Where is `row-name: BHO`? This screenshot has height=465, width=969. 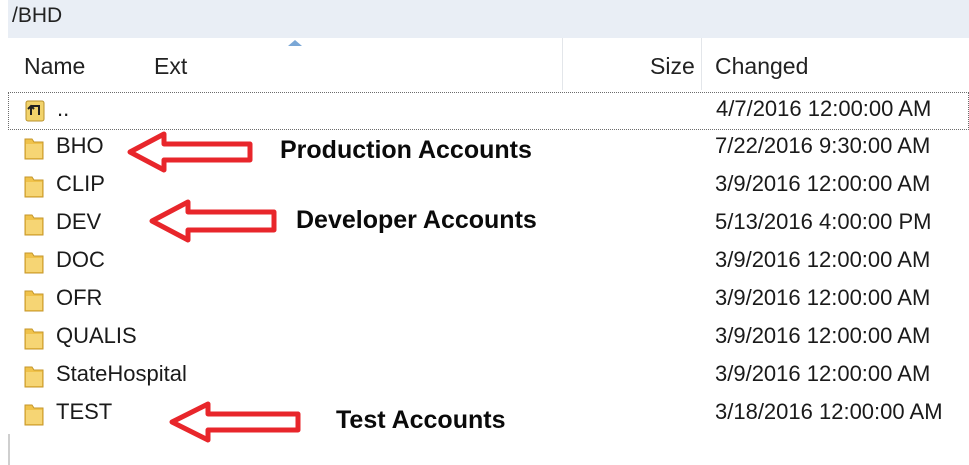
row-name: BHO is located at coordinates (80, 145).